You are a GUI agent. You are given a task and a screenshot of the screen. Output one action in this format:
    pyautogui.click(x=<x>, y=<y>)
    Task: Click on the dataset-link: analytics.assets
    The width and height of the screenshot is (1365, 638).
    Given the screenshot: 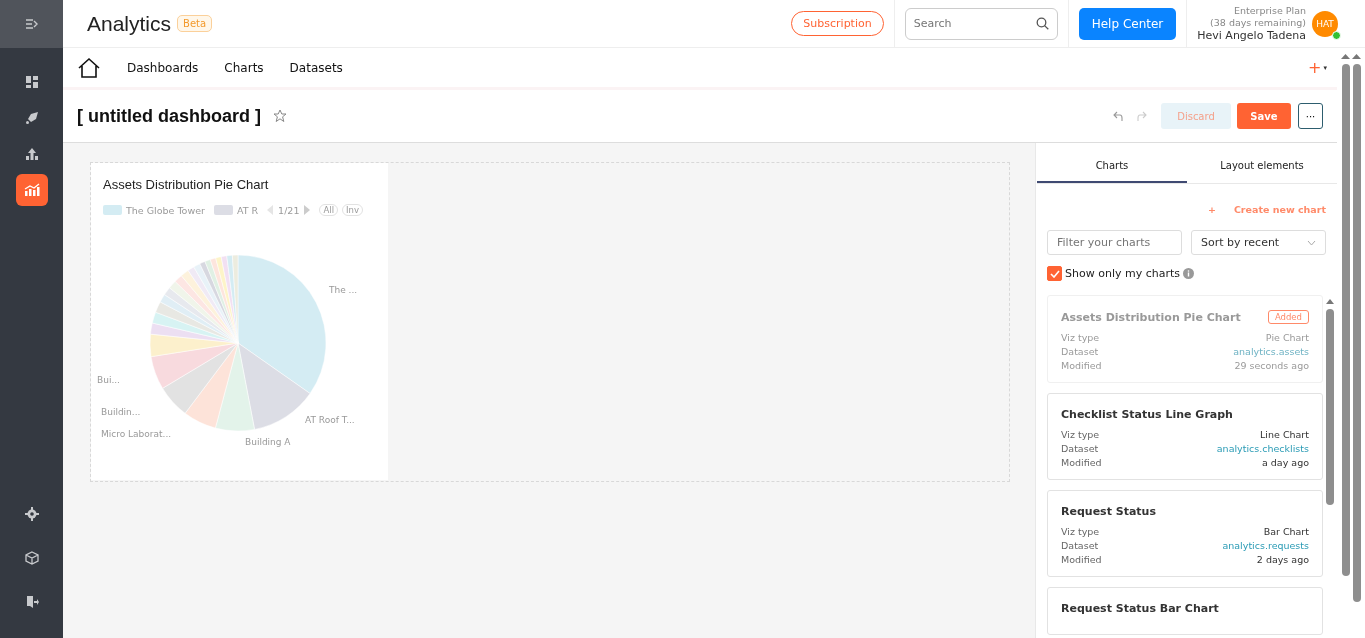 What is the action you would take?
    pyautogui.click(x=1271, y=351)
    